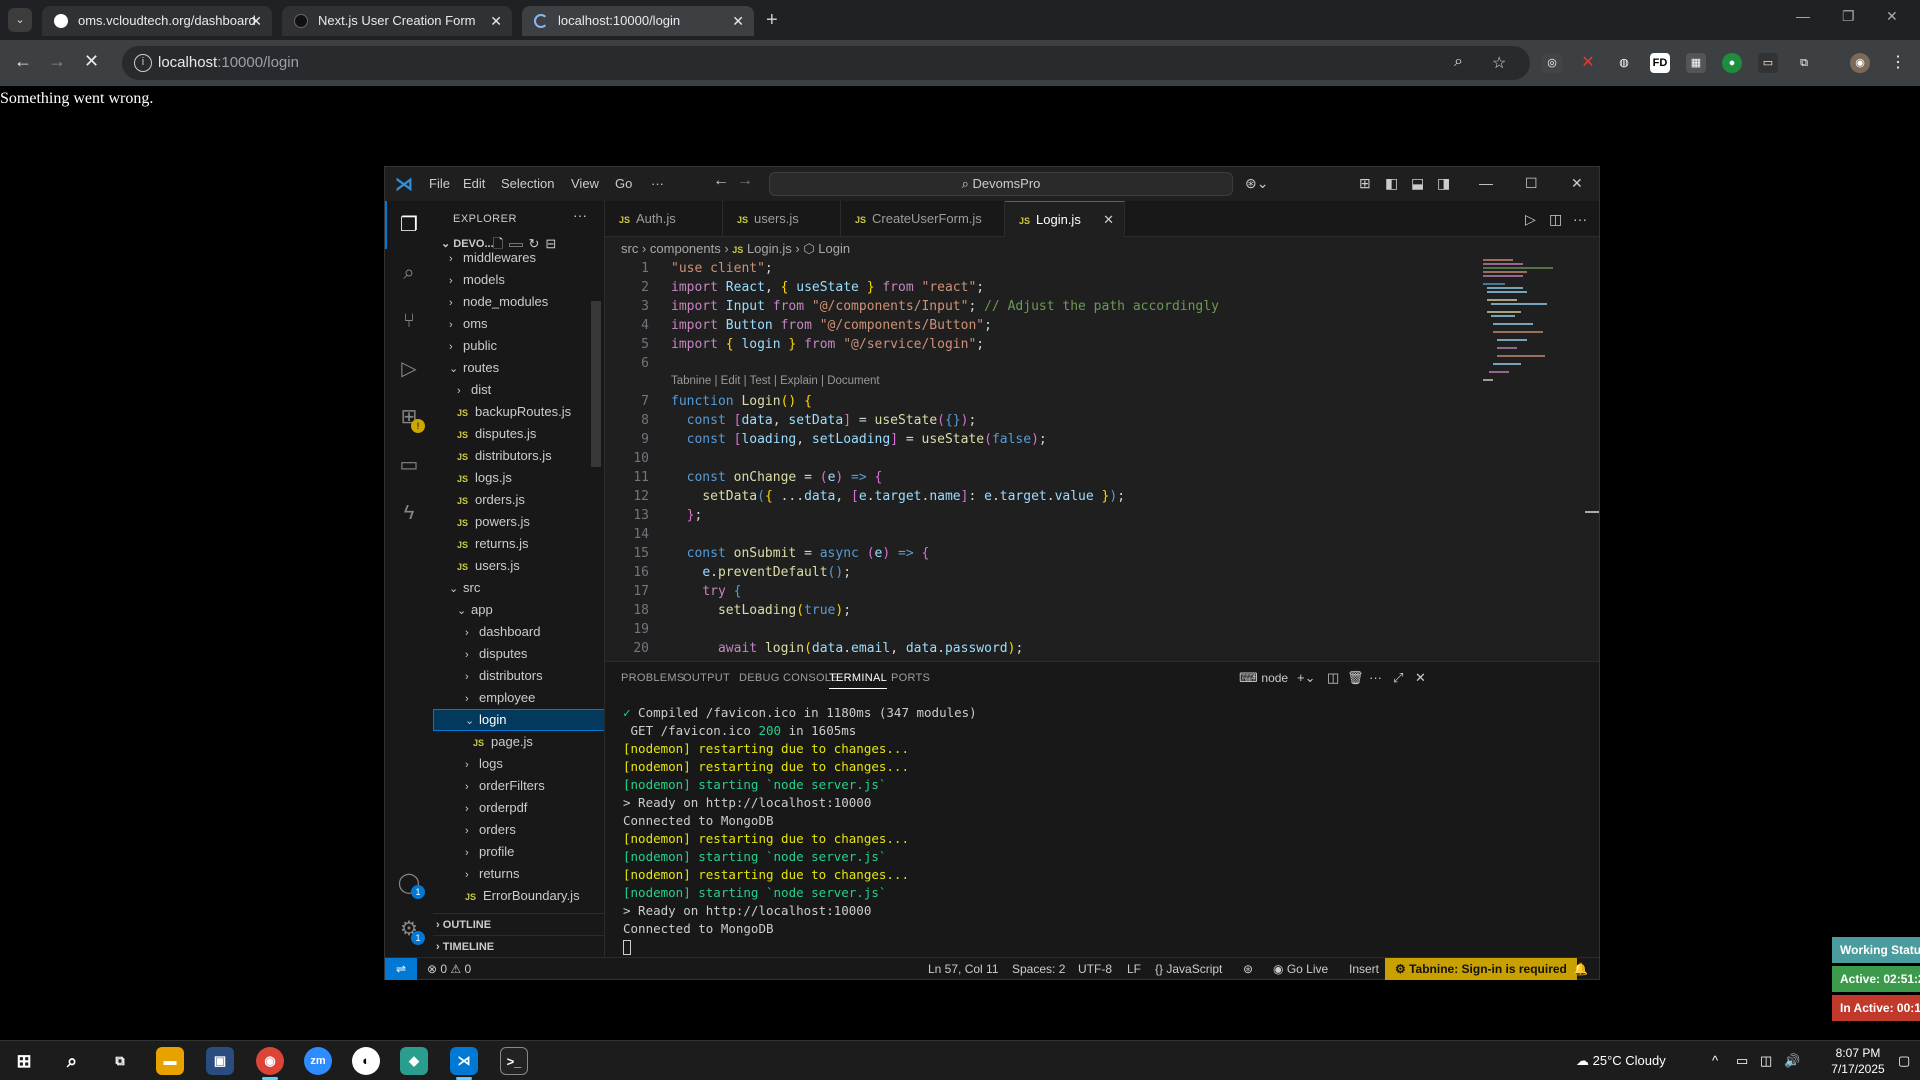 The image size is (1920, 1080). Describe the element at coordinates (518, 808) in the screenshot. I see `tree-folder: › orderpdf` at that location.